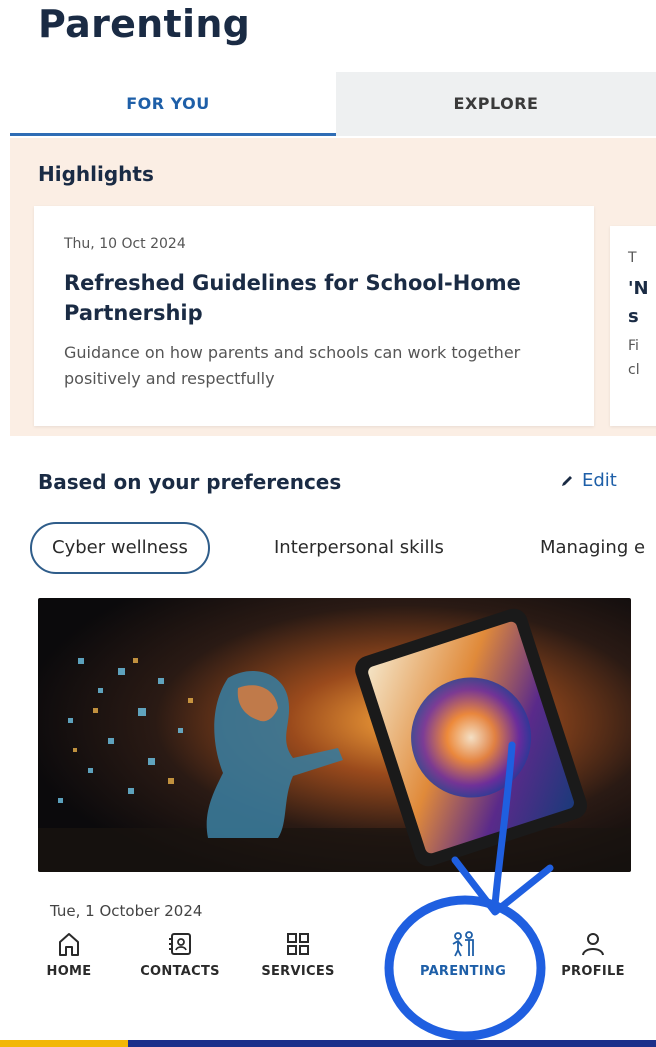  What do you see at coordinates (592, 548) in the screenshot?
I see `chip-managing: Managing e` at bounding box center [592, 548].